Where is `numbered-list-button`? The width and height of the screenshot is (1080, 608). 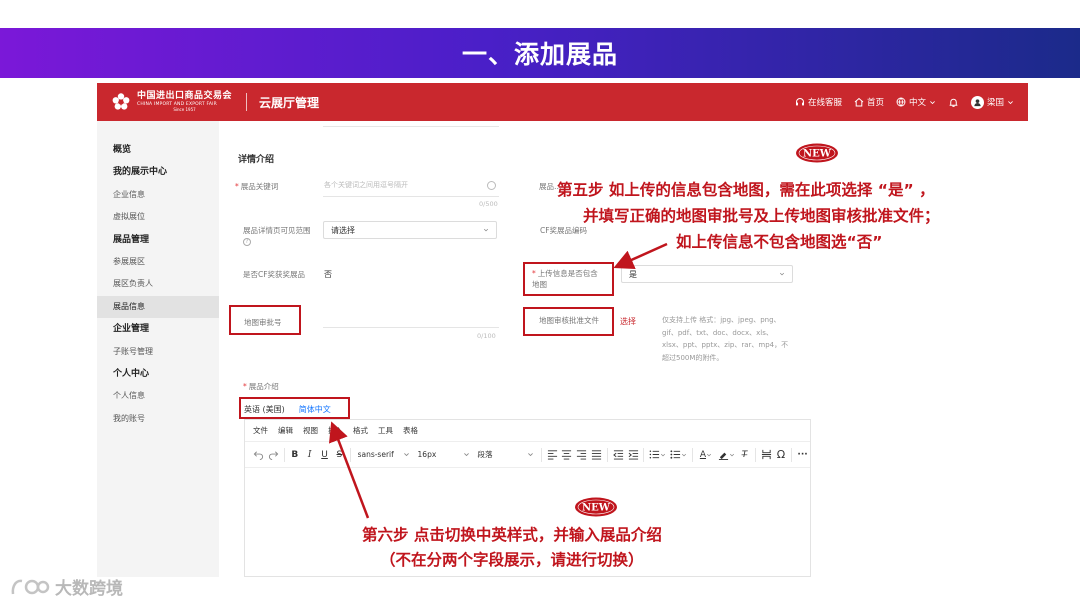 numbered-list-button is located at coordinates (657, 455).